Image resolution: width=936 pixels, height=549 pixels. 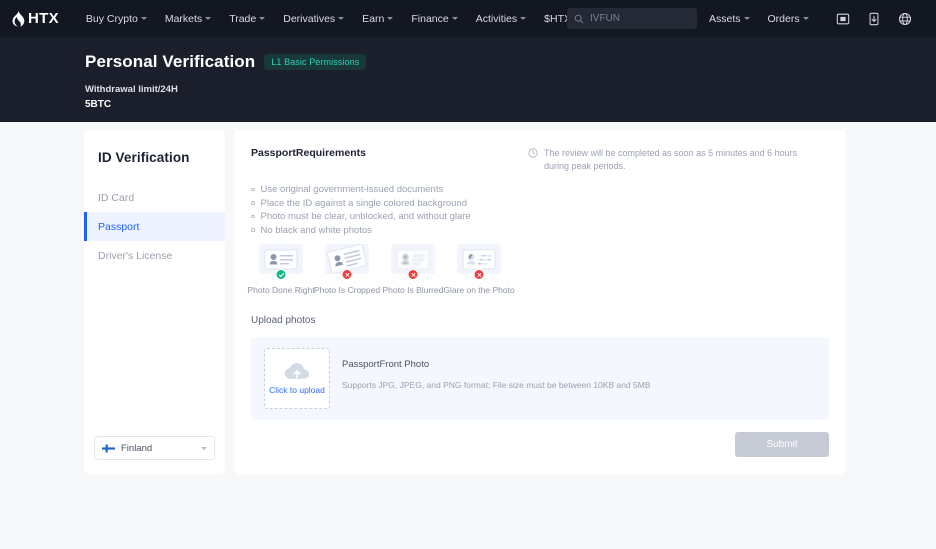 What do you see at coordinates (43, 18) in the screenshot?
I see `logo-text: HTX` at bounding box center [43, 18].